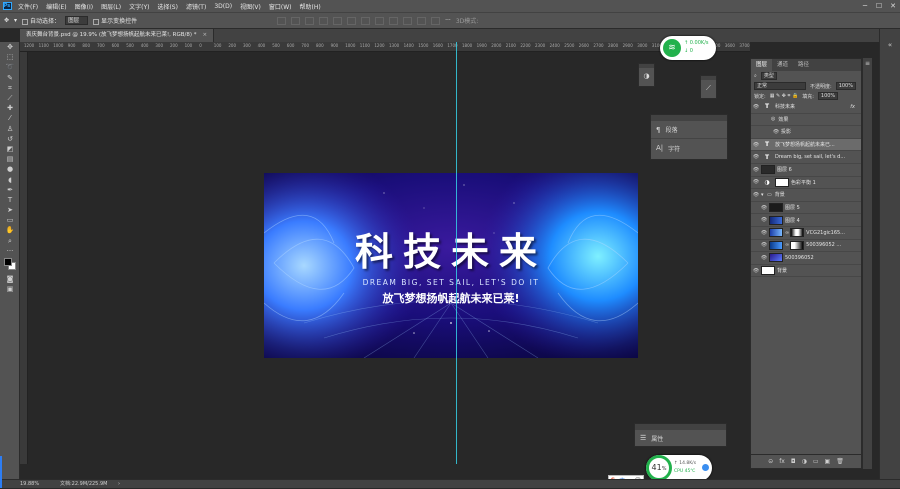 The height and width of the screenshot is (489, 900). What do you see at coordinates (680, 438) in the screenshot?
I see `properties-panel-button: ☰ 属性` at bounding box center [680, 438].